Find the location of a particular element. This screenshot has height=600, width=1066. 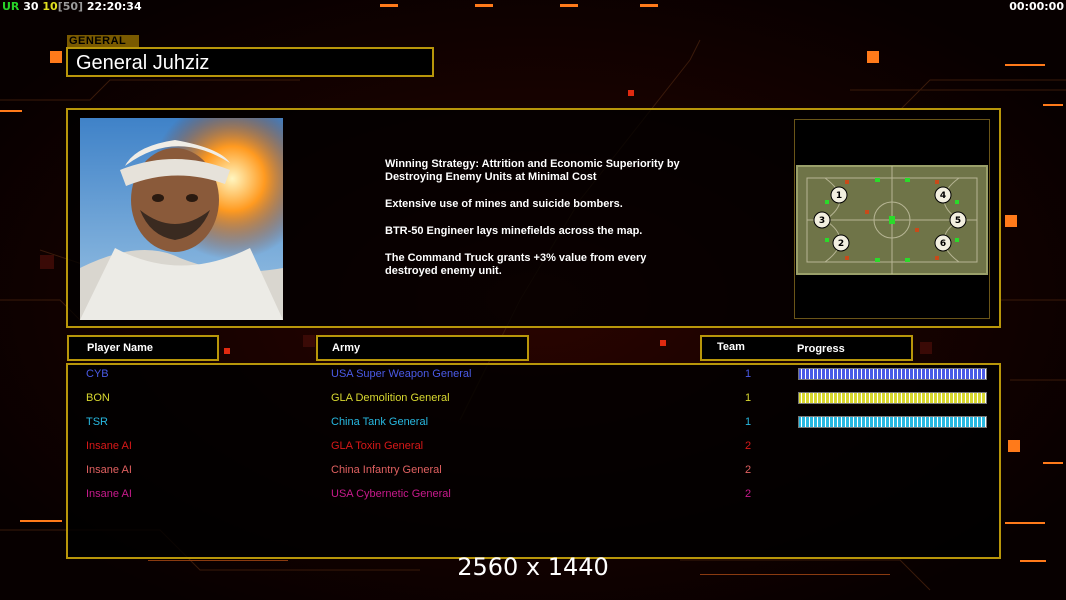

column-header-label: Progress is located at coordinates (821, 349).